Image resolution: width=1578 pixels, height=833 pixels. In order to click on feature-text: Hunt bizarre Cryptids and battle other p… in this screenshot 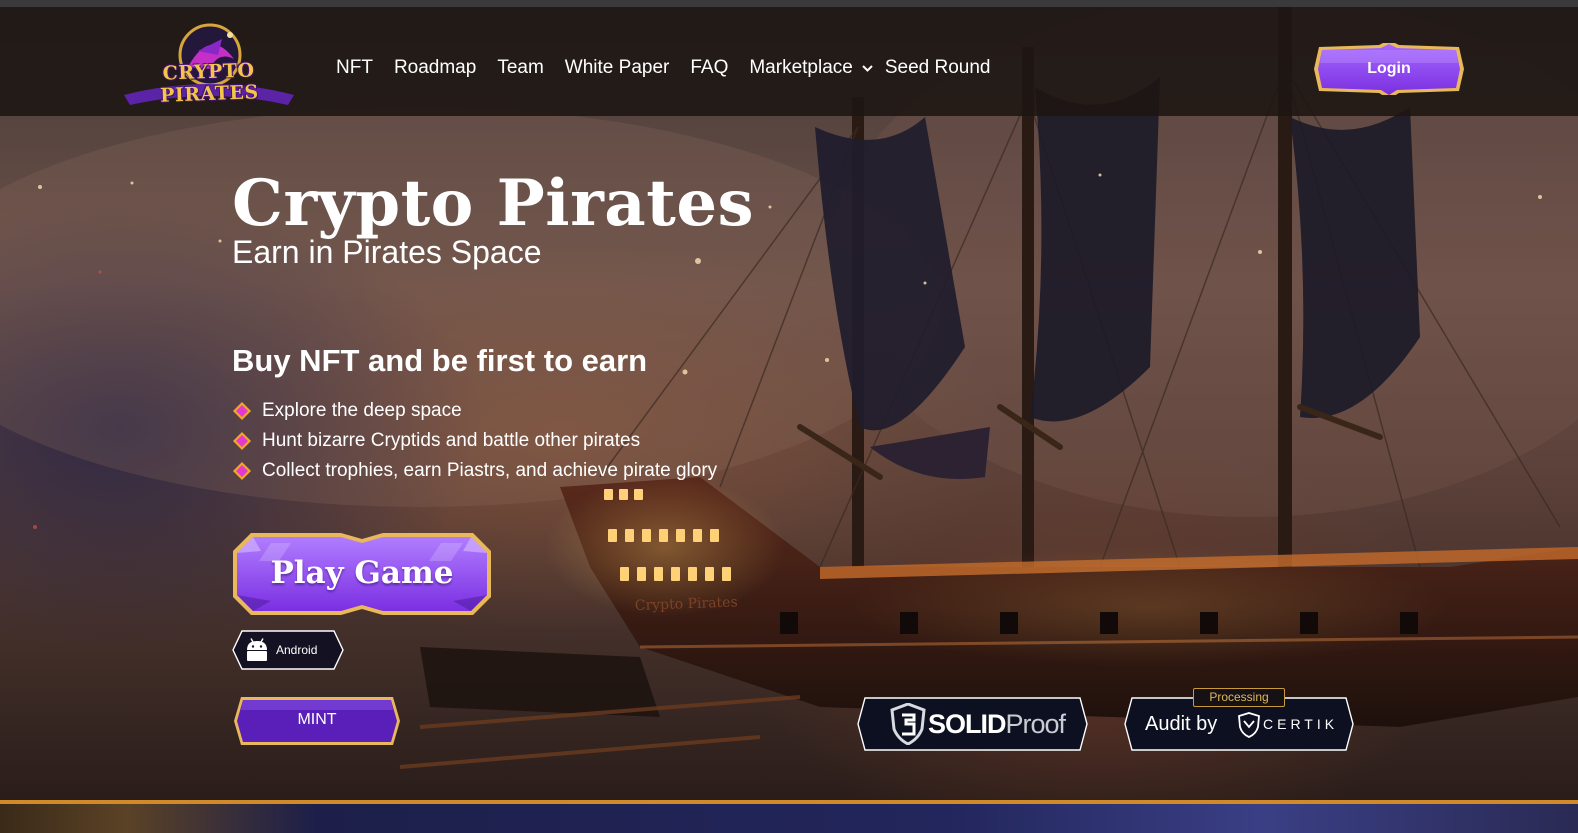, I will do `click(451, 440)`.